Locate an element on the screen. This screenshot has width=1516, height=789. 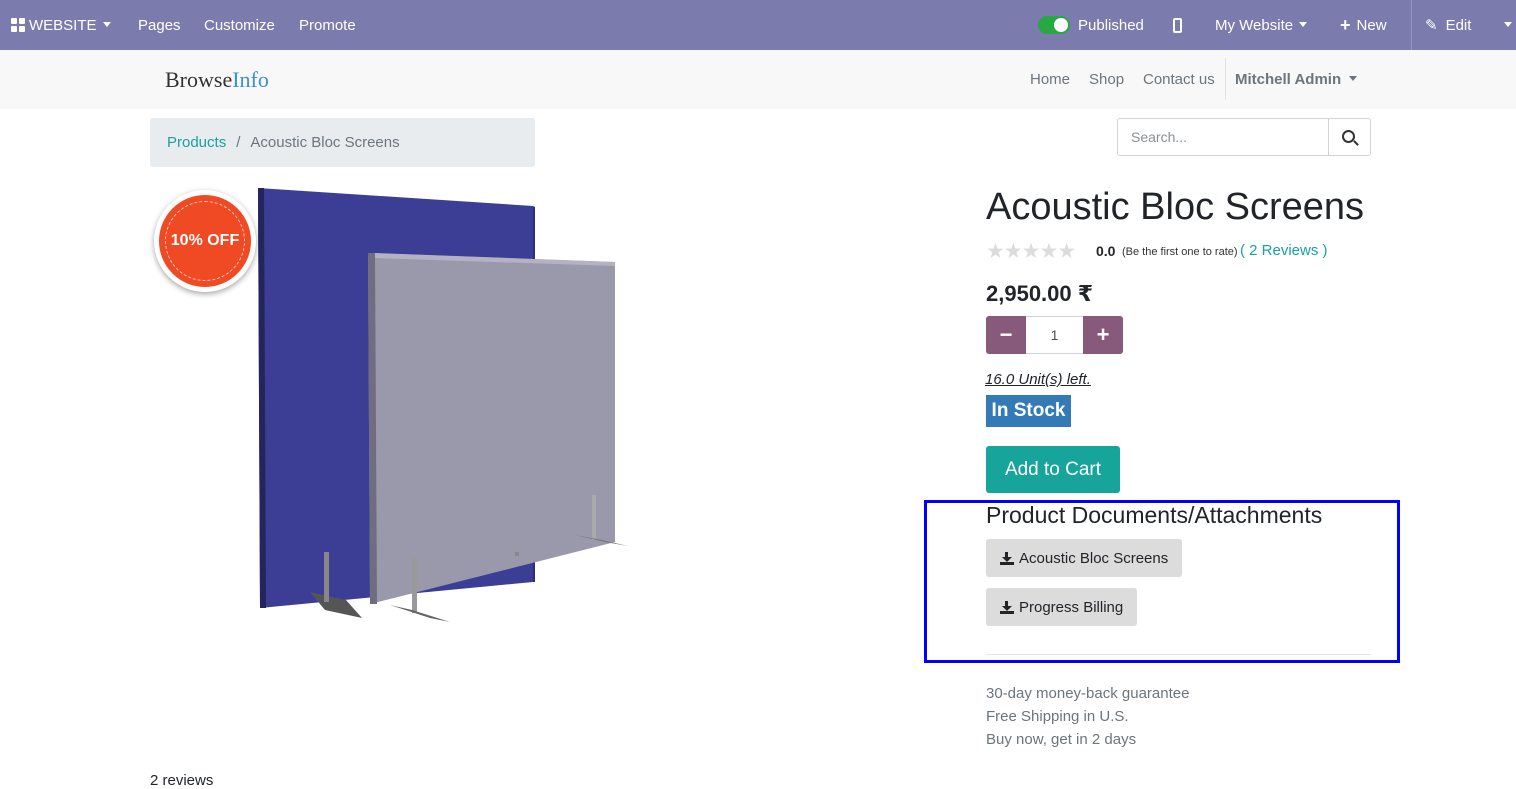
rating-value: 0.0 is located at coordinates (1106, 251).